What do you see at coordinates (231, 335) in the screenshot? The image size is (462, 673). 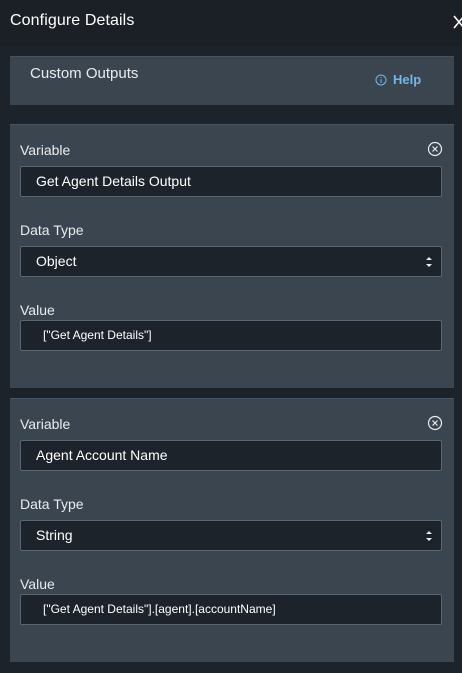 I see `value-input: ["Get Agent Details"]` at bounding box center [231, 335].